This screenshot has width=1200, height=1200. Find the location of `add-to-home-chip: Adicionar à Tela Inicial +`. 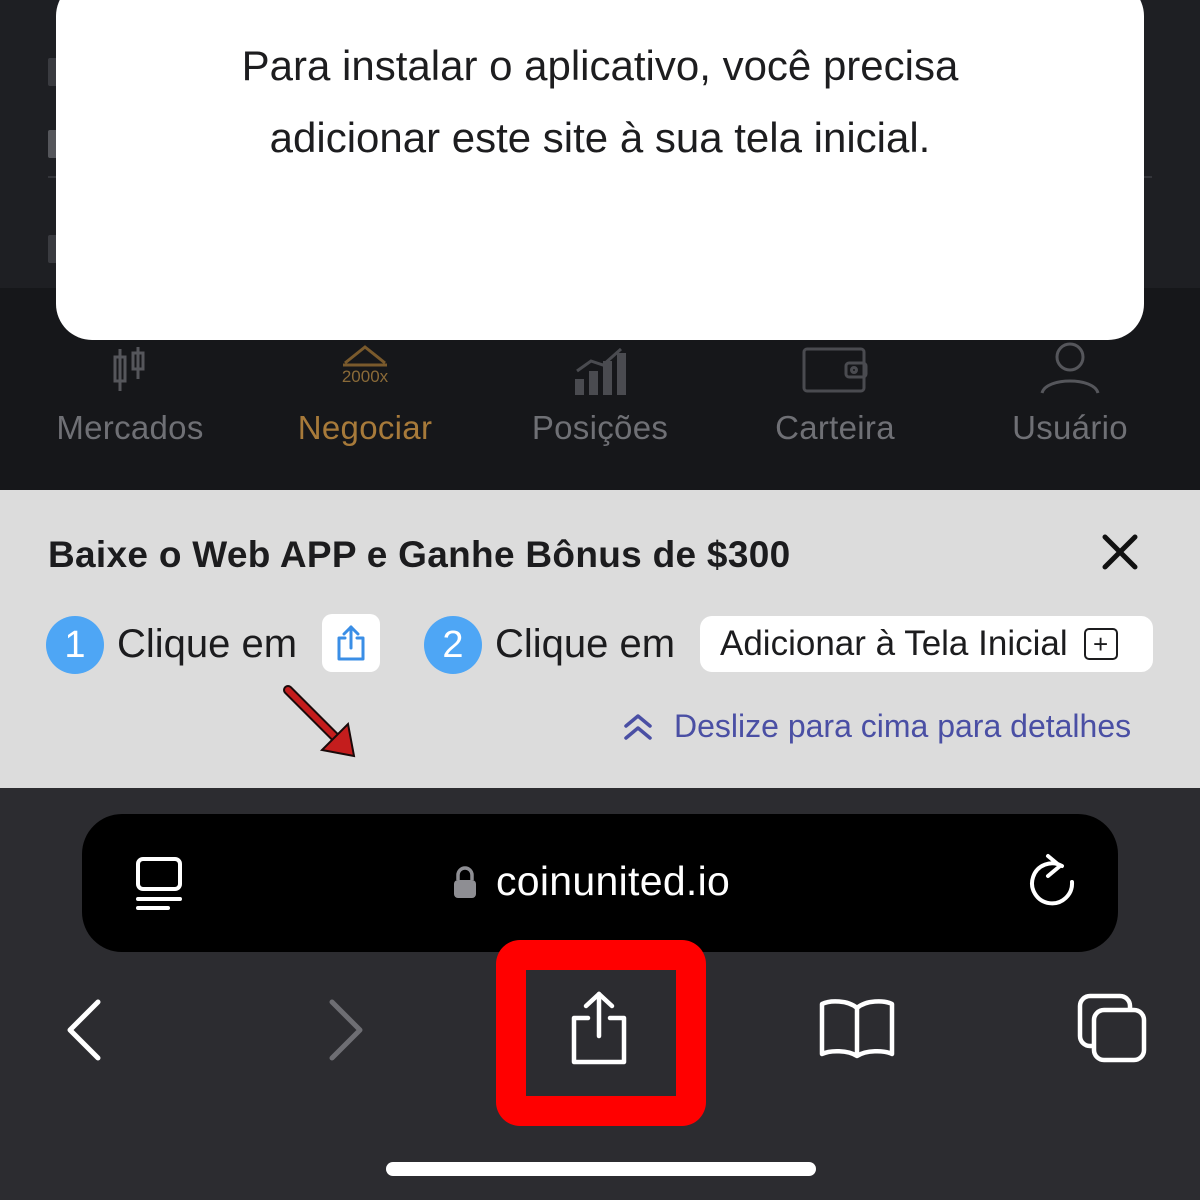

add-to-home-chip: Adicionar à Tela Inicial + is located at coordinates (926, 644).